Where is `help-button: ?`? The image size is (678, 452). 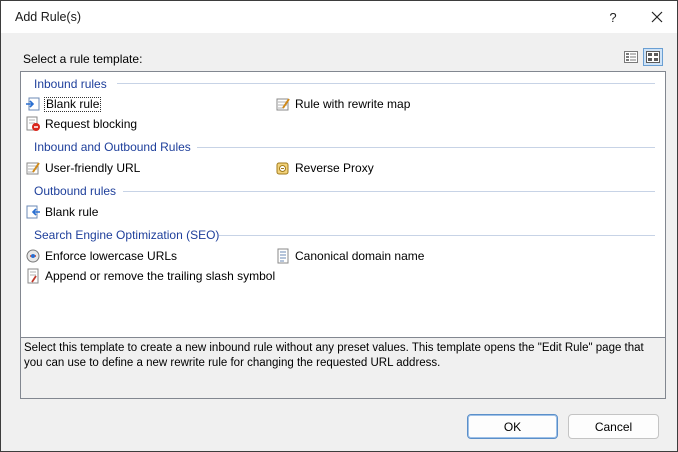
help-button: ? is located at coordinates (613, 17).